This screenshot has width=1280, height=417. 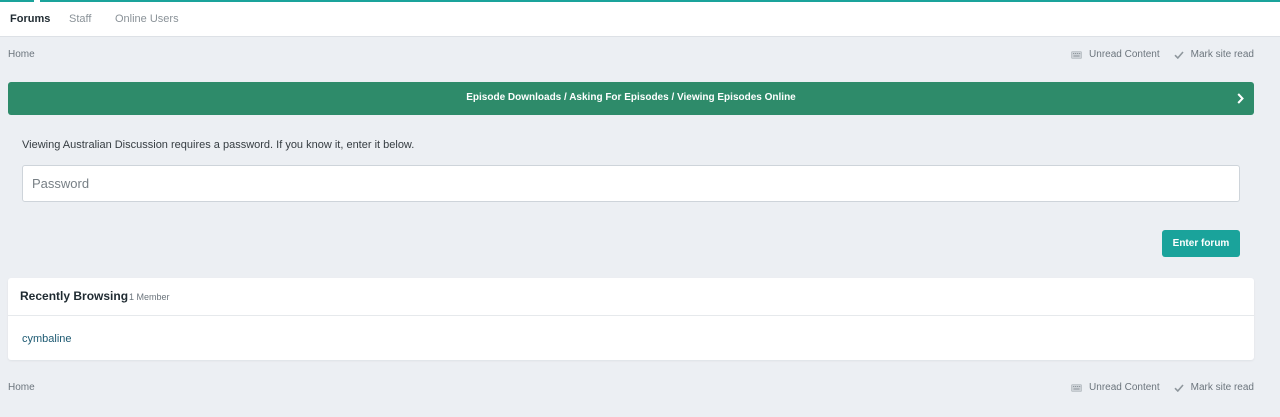 I want to click on breadcrumb-bottom: Home Unread Content Mark site read, so click(x=631, y=389).